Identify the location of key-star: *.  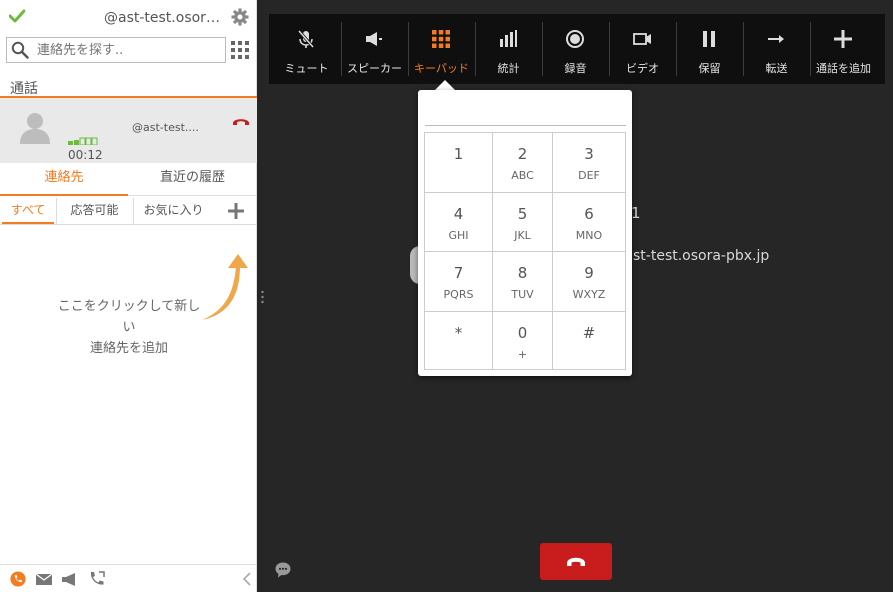
(459, 340).